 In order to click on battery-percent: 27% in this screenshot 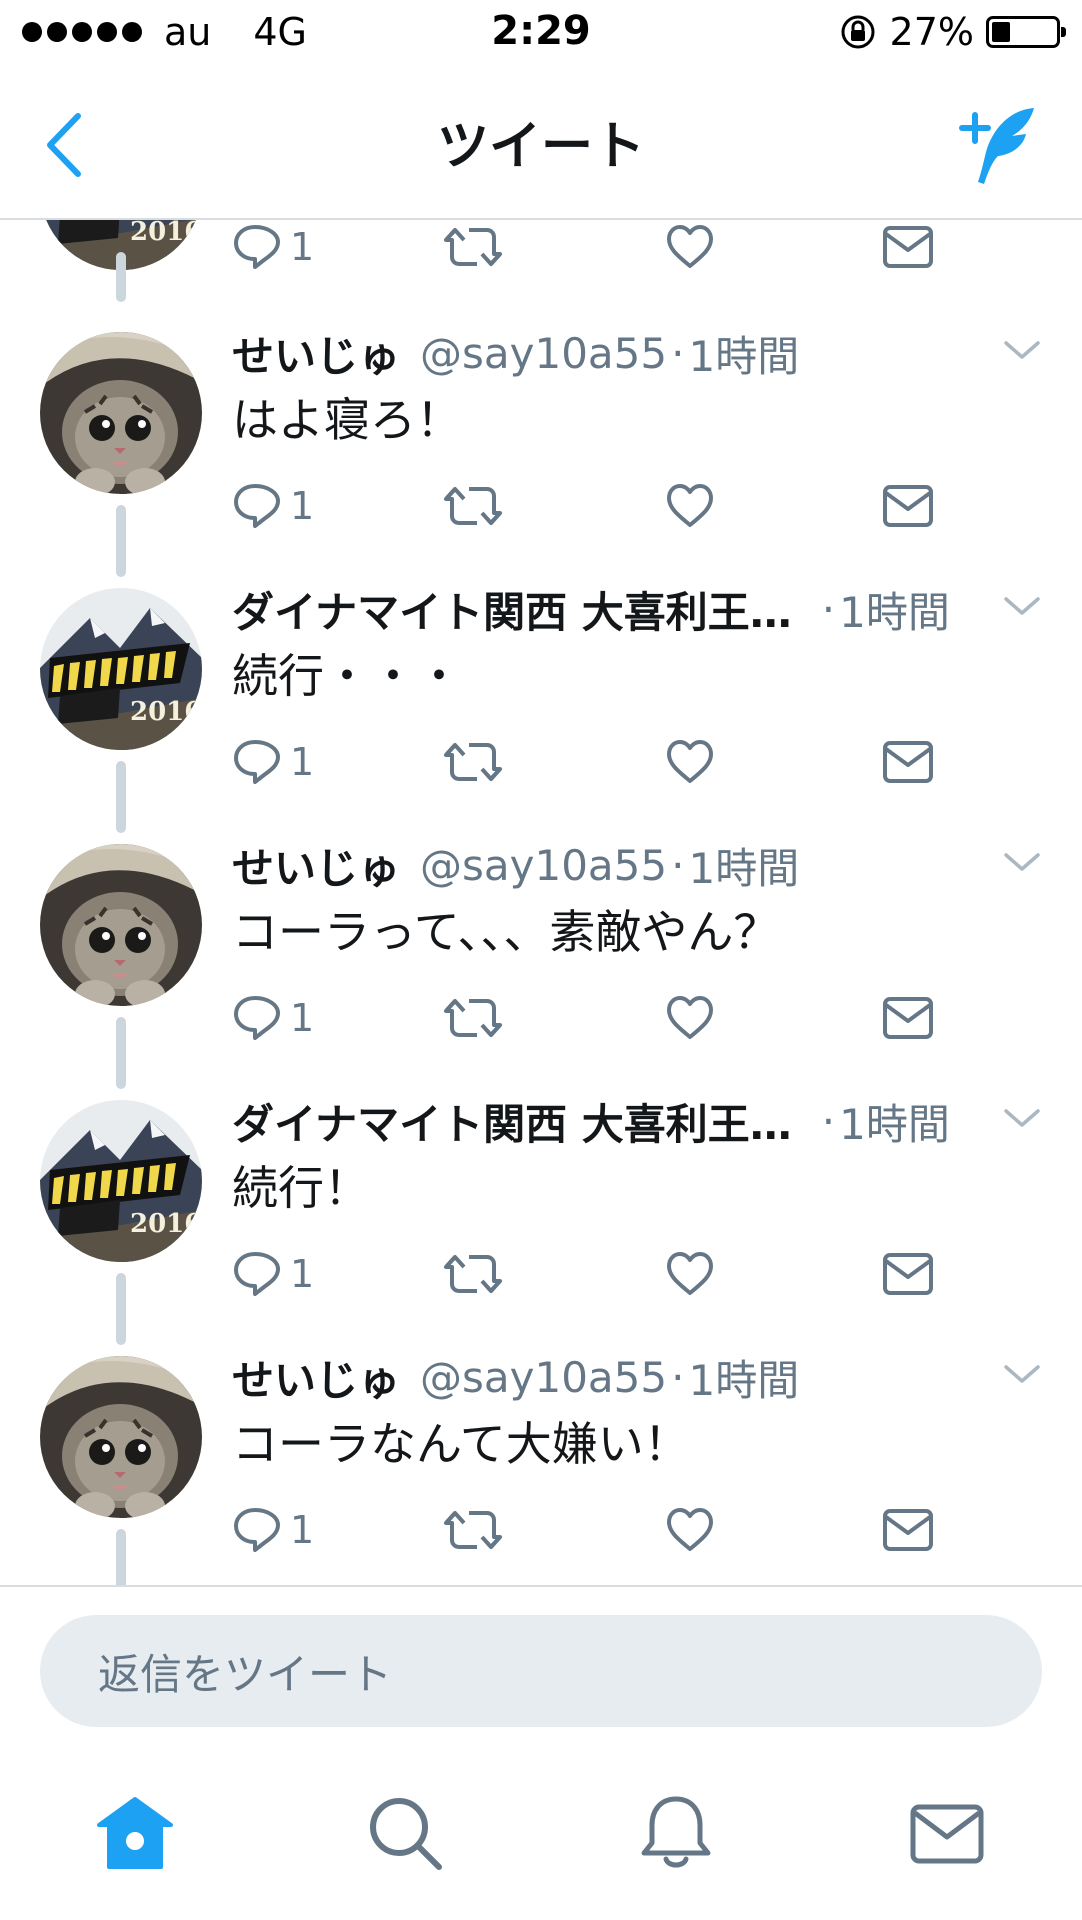, I will do `click(931, 32)`.